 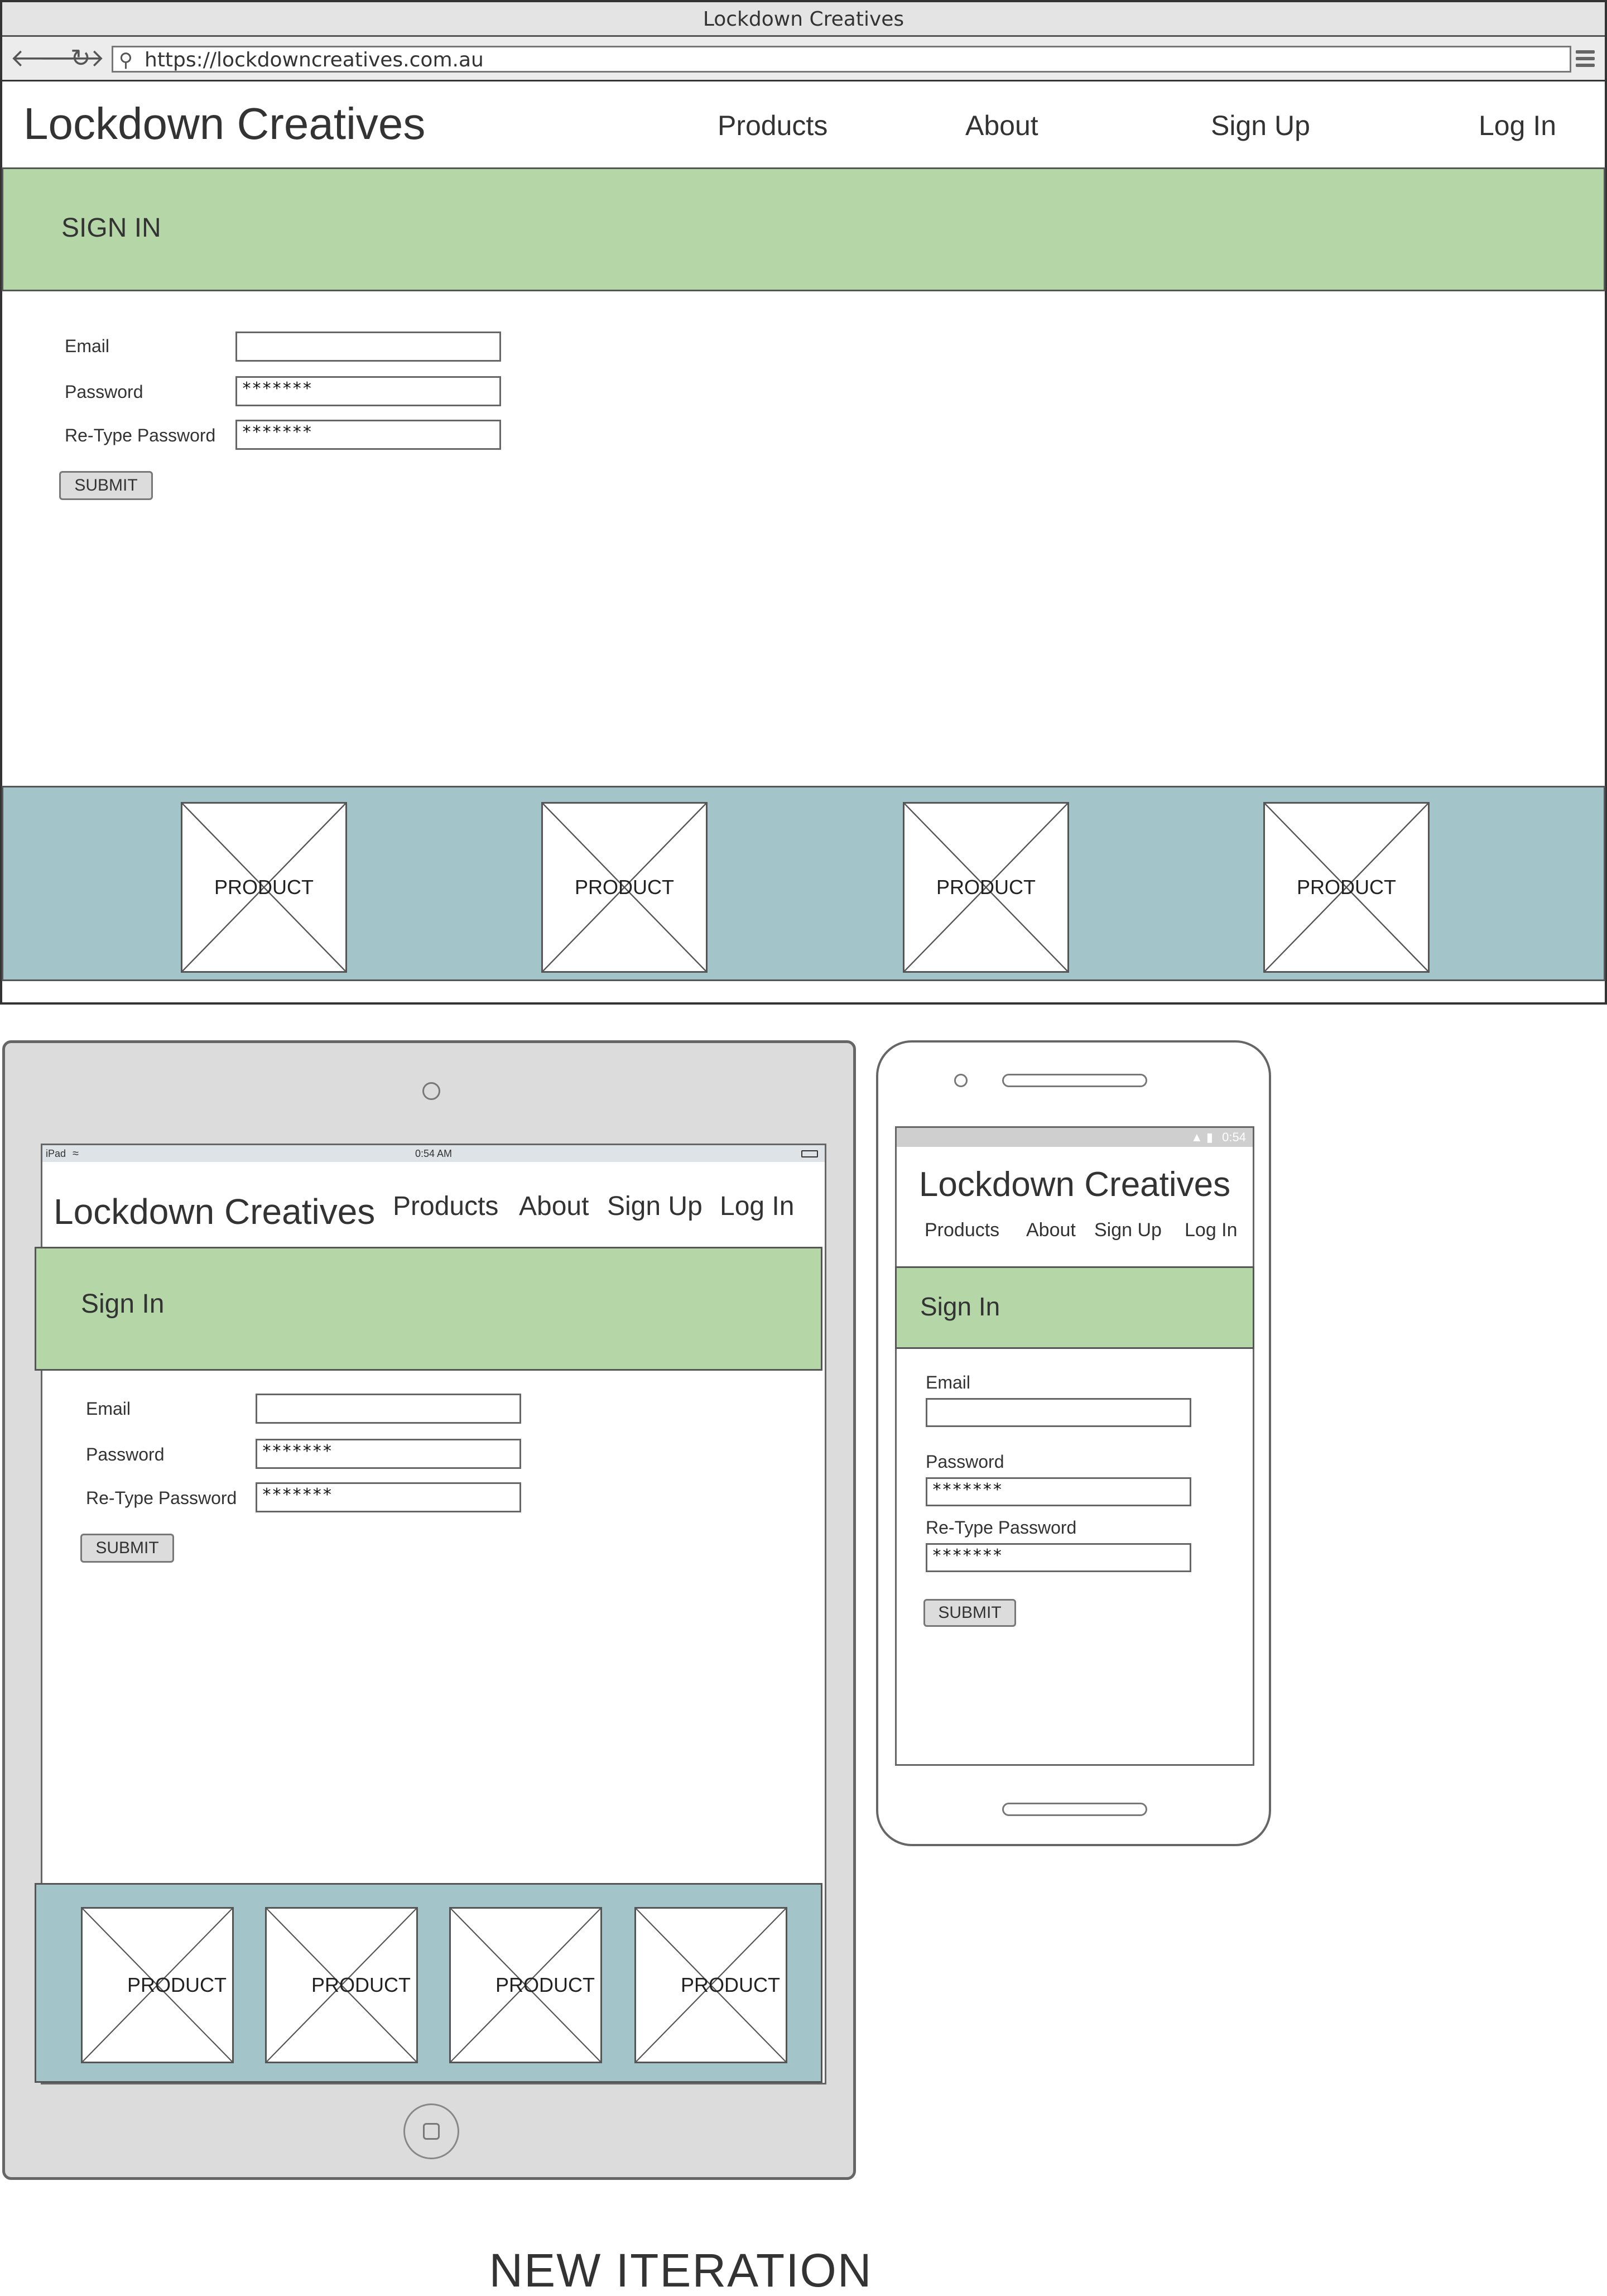 What do you see at coordinates (1075, 1137) in the screenshot?
I see `phone-status-bar: ▲ ▮ 0:54` at bounding box center [1075, 1137].